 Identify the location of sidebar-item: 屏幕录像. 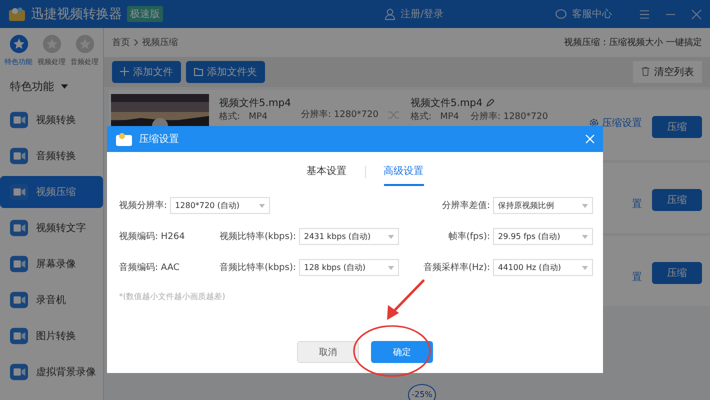
(51, 264).